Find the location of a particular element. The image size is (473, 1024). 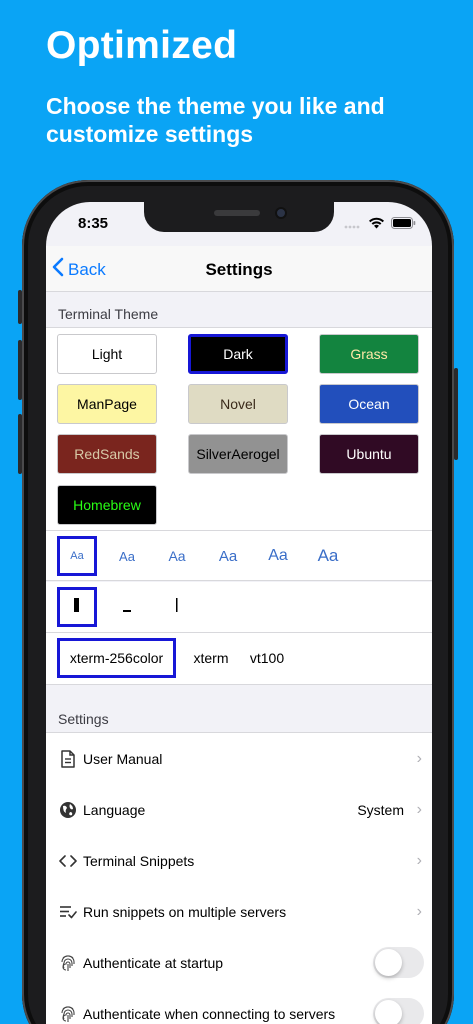

theme-silveraerogel: SilverAerogel is located at coordinates (238, 454).